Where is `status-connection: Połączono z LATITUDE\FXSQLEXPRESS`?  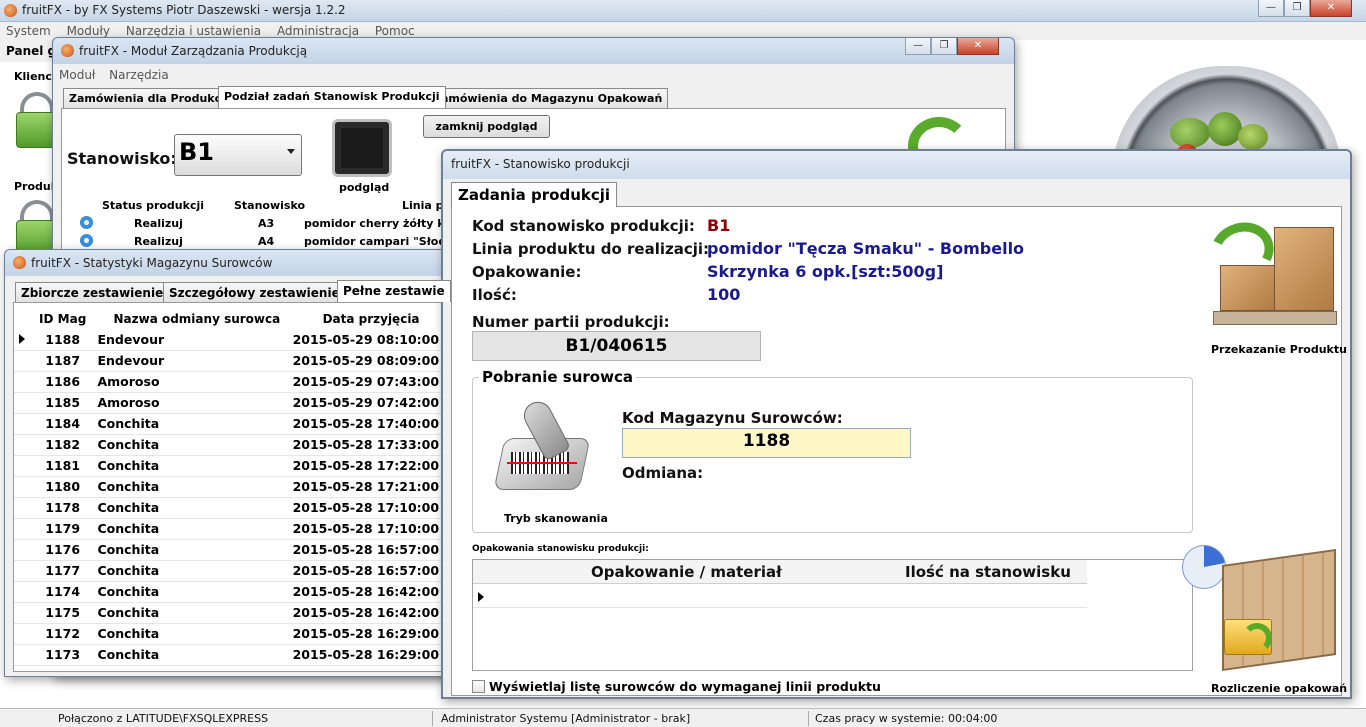
status-connection: Połączono z LATITUDE\FXSQLEXPRESS is located at coordinates (163, 718).